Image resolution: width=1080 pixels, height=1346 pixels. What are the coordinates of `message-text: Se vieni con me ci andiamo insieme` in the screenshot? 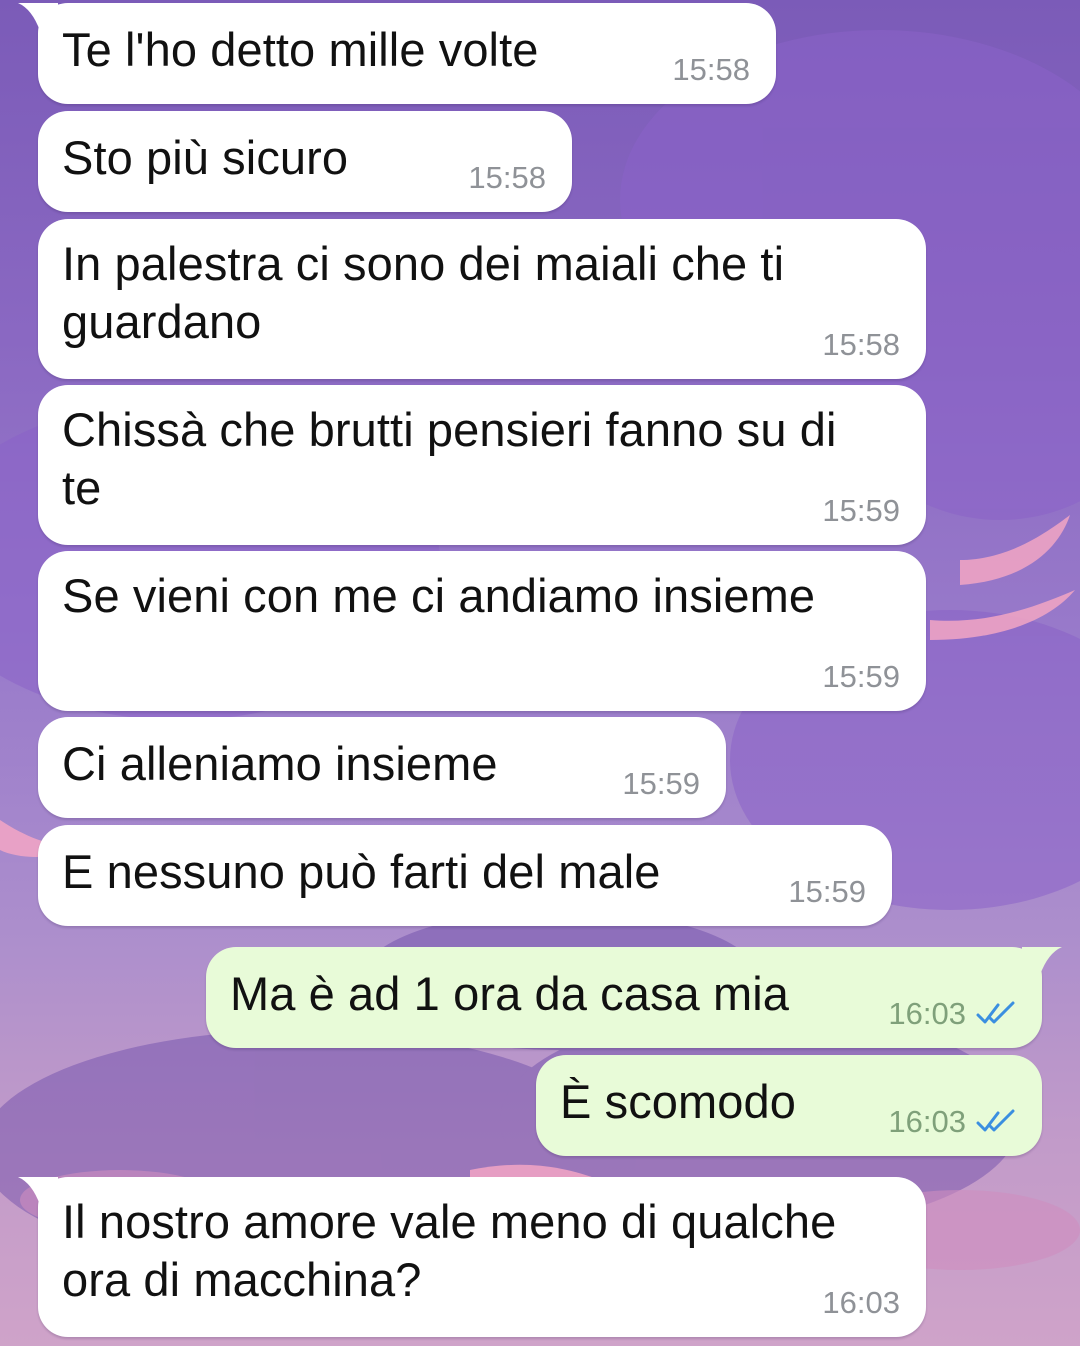 It's located at (439, 595).